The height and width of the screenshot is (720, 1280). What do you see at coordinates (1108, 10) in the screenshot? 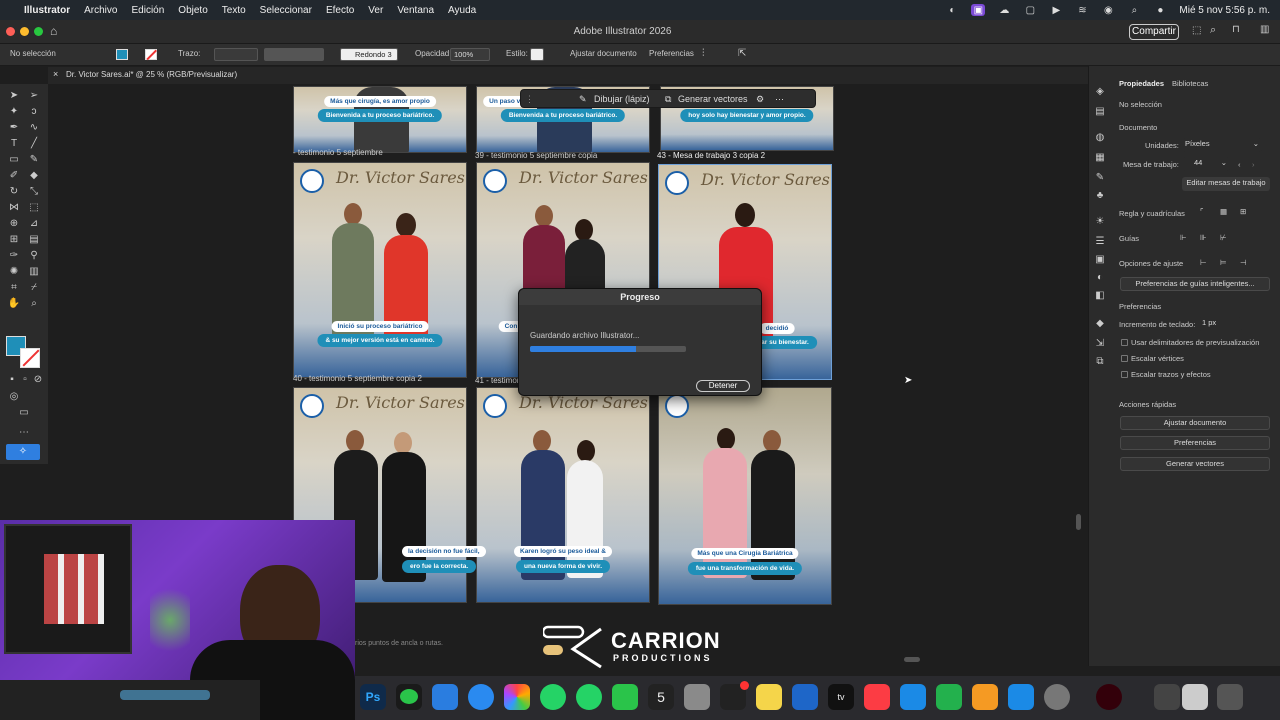
I see `control-center-icon: ◉` at bounding box center [1108, 10].